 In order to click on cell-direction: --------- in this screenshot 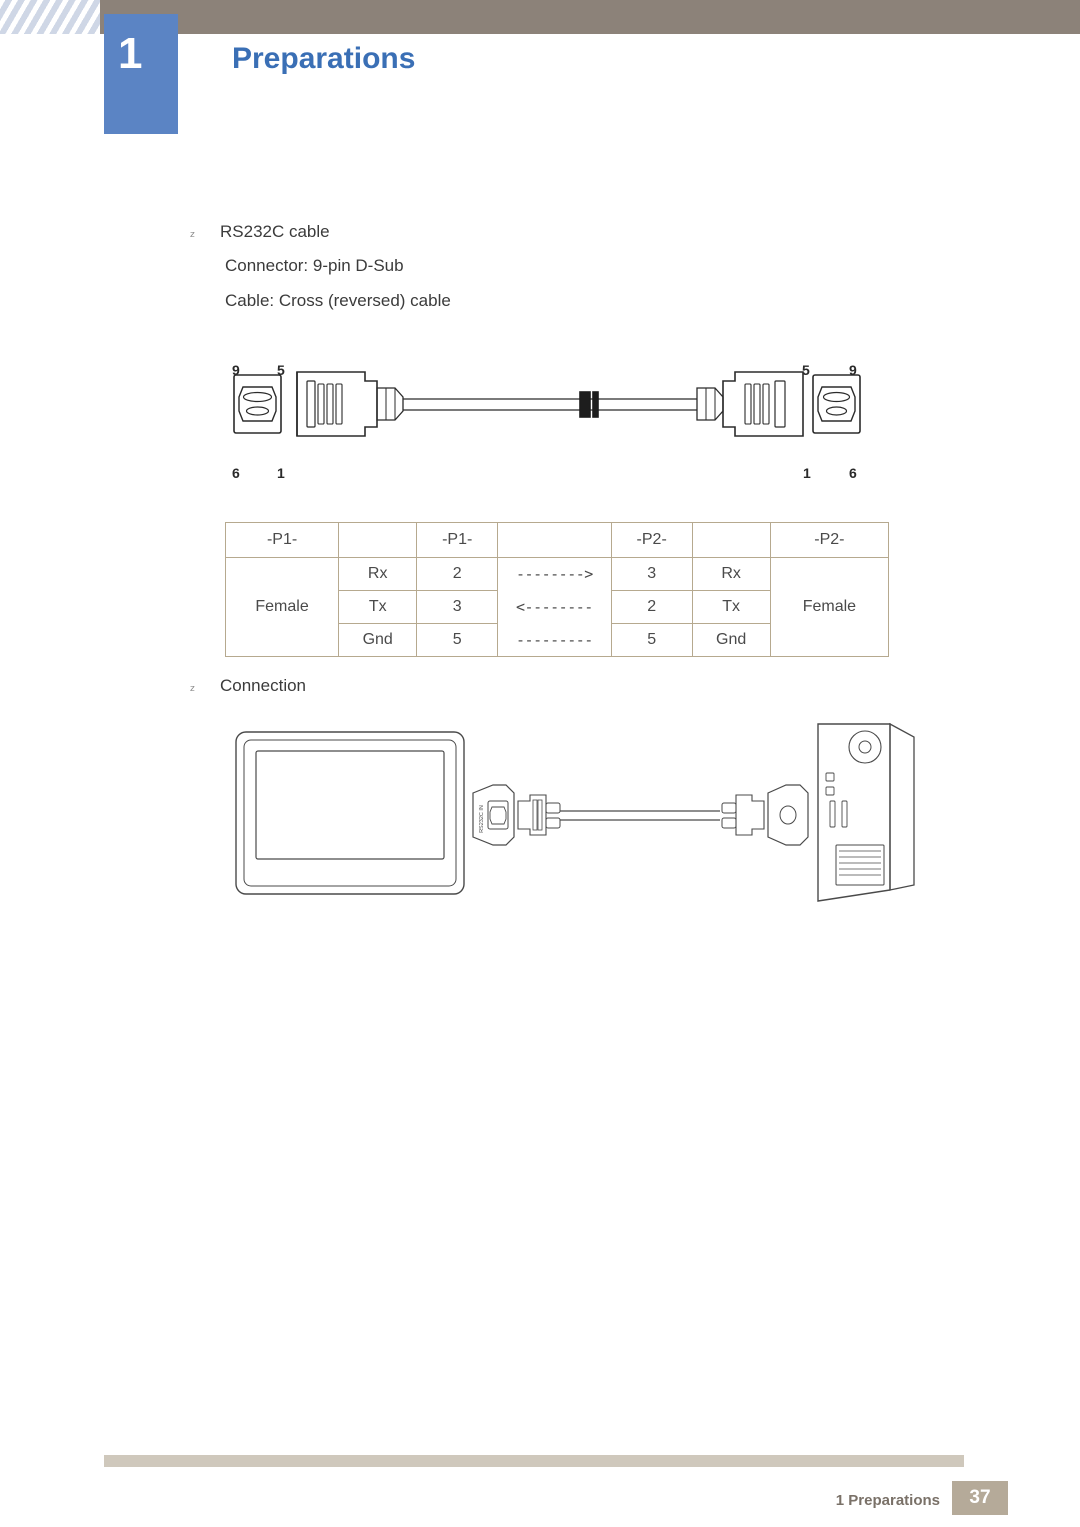, I will do `click(554, 640)`.